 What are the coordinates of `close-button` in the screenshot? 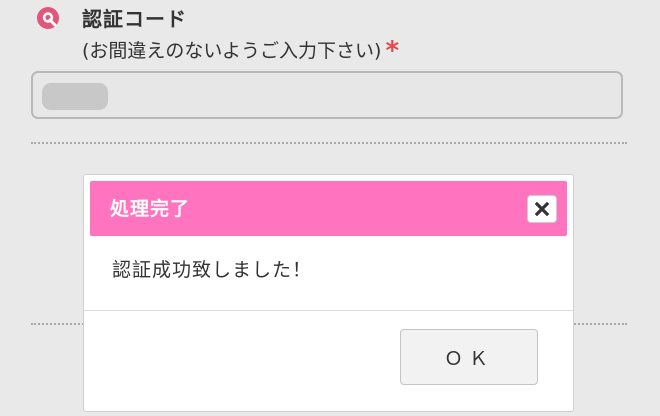 It's located at (542, 209).